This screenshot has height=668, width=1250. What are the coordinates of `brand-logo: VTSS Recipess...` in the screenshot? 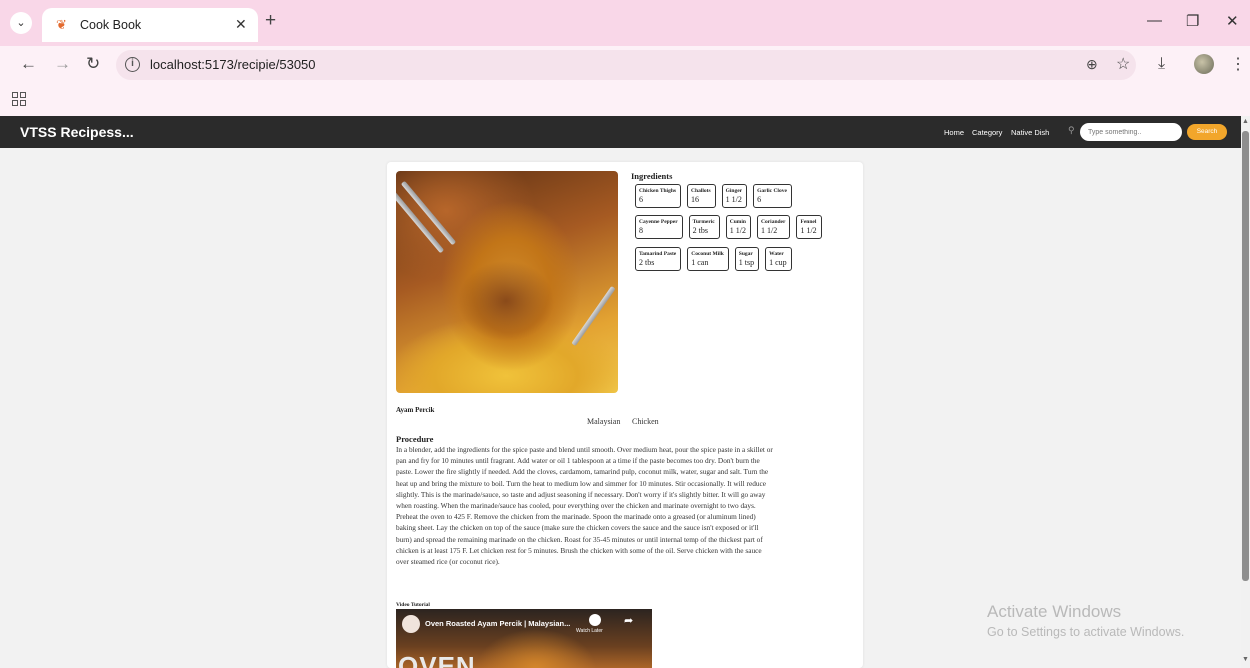 It's located at (77, 132).